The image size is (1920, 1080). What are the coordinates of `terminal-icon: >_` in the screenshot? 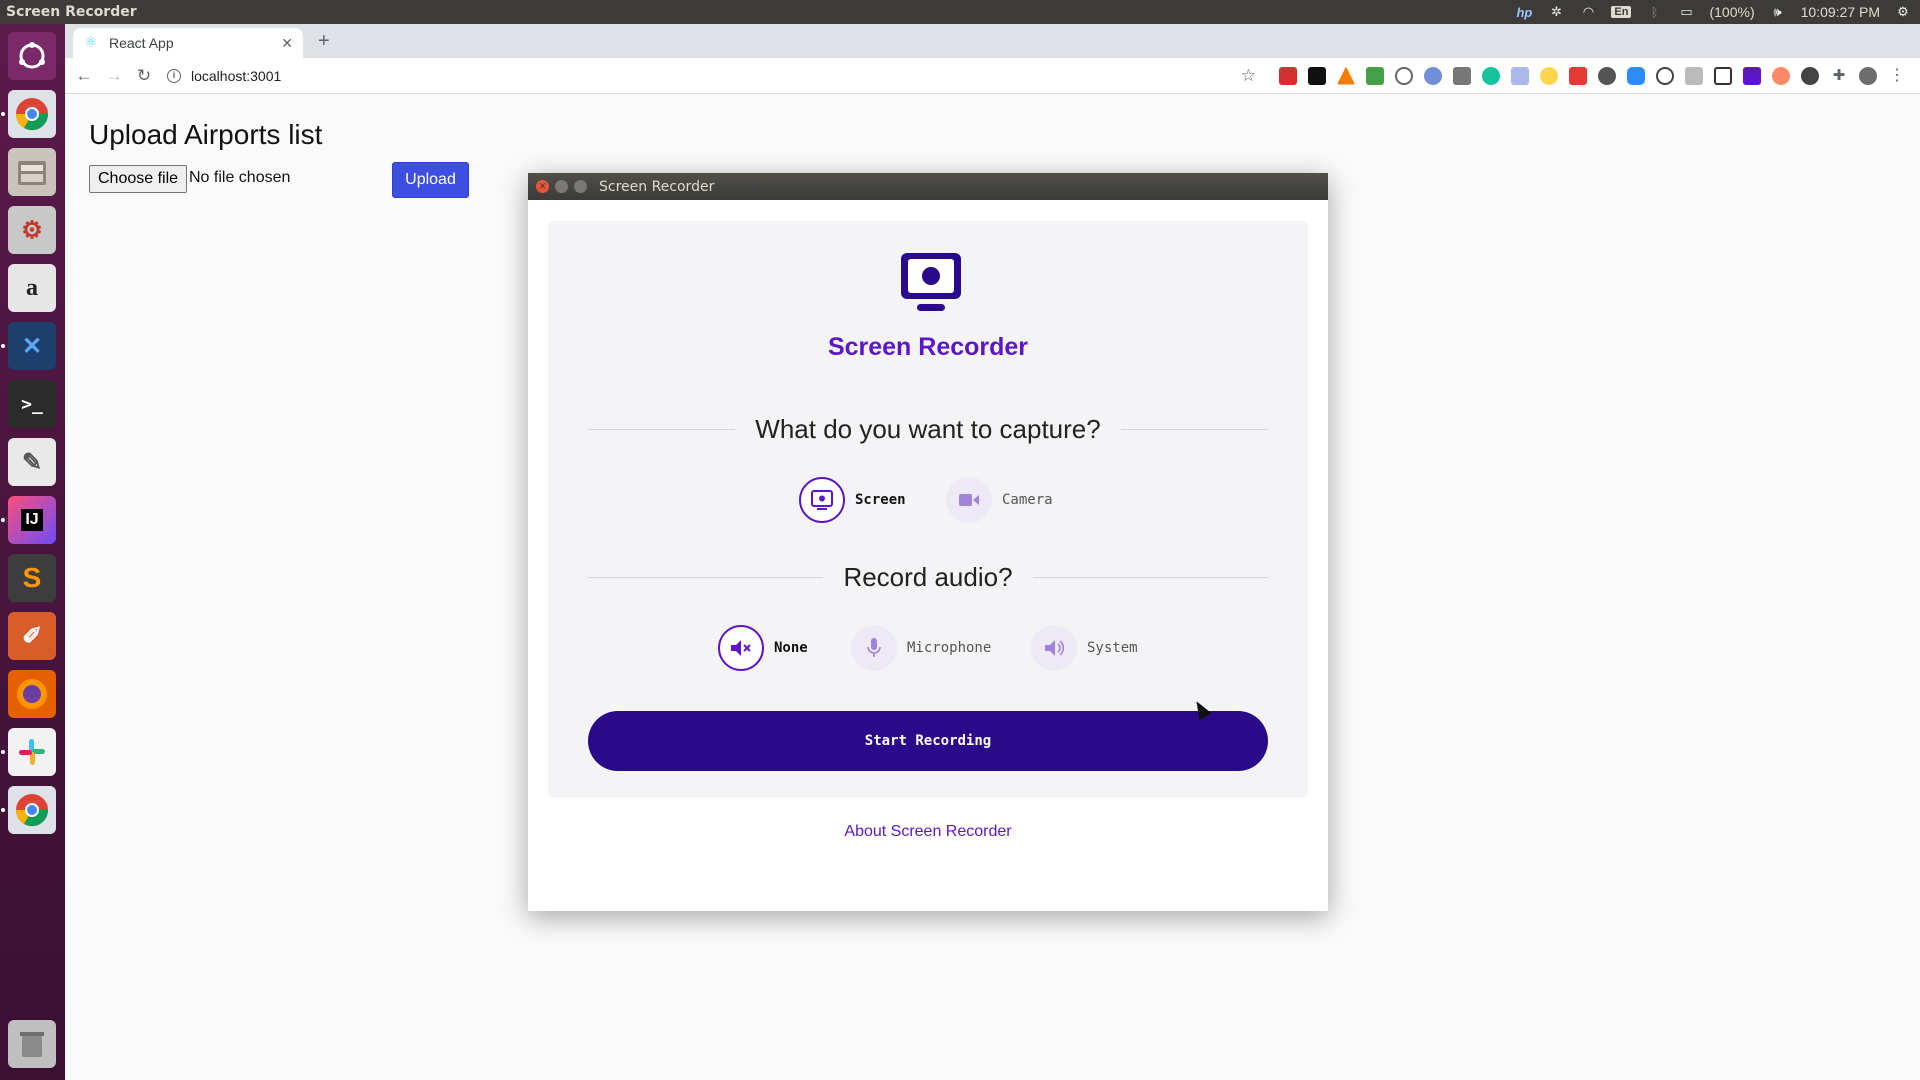 It's located at (32, 404).